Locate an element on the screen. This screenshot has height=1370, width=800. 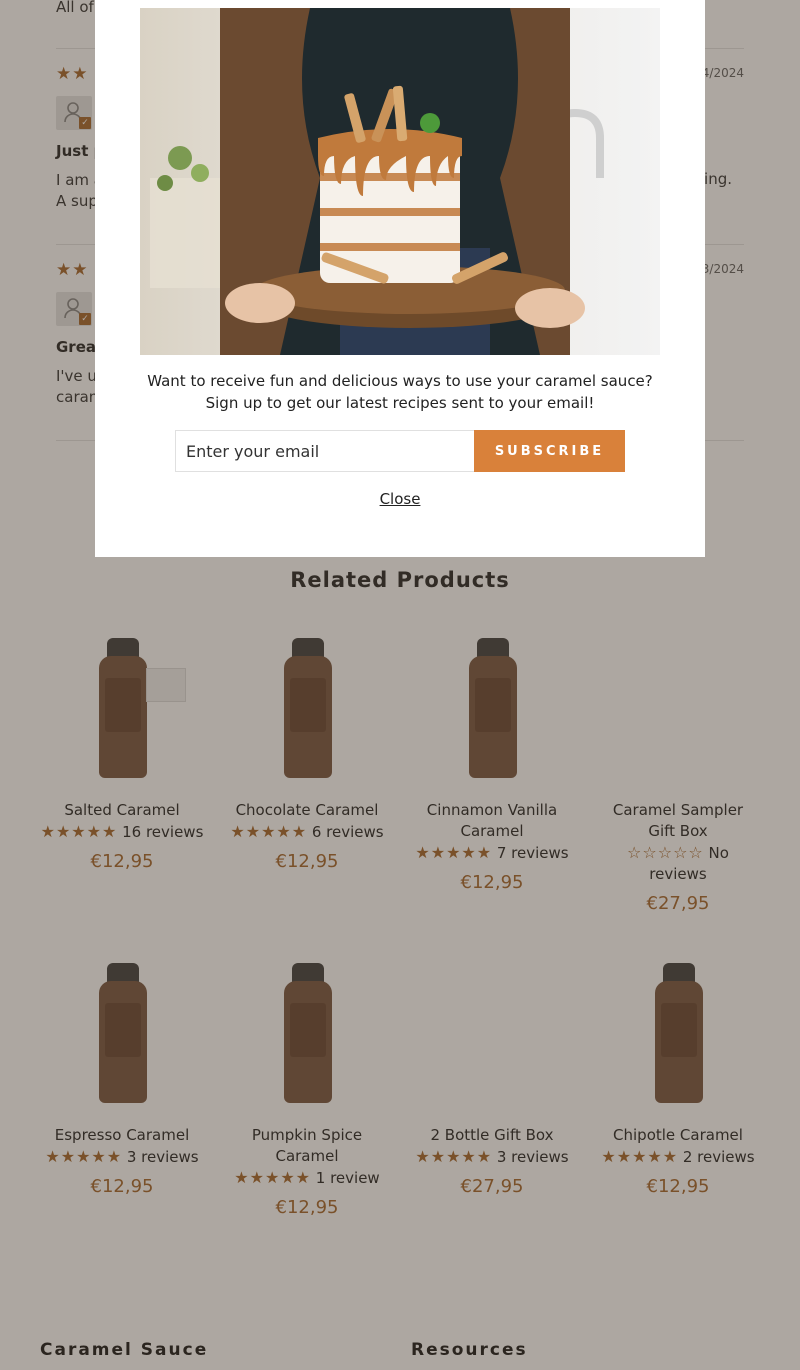
email-input is located at coordinates (325, 451).